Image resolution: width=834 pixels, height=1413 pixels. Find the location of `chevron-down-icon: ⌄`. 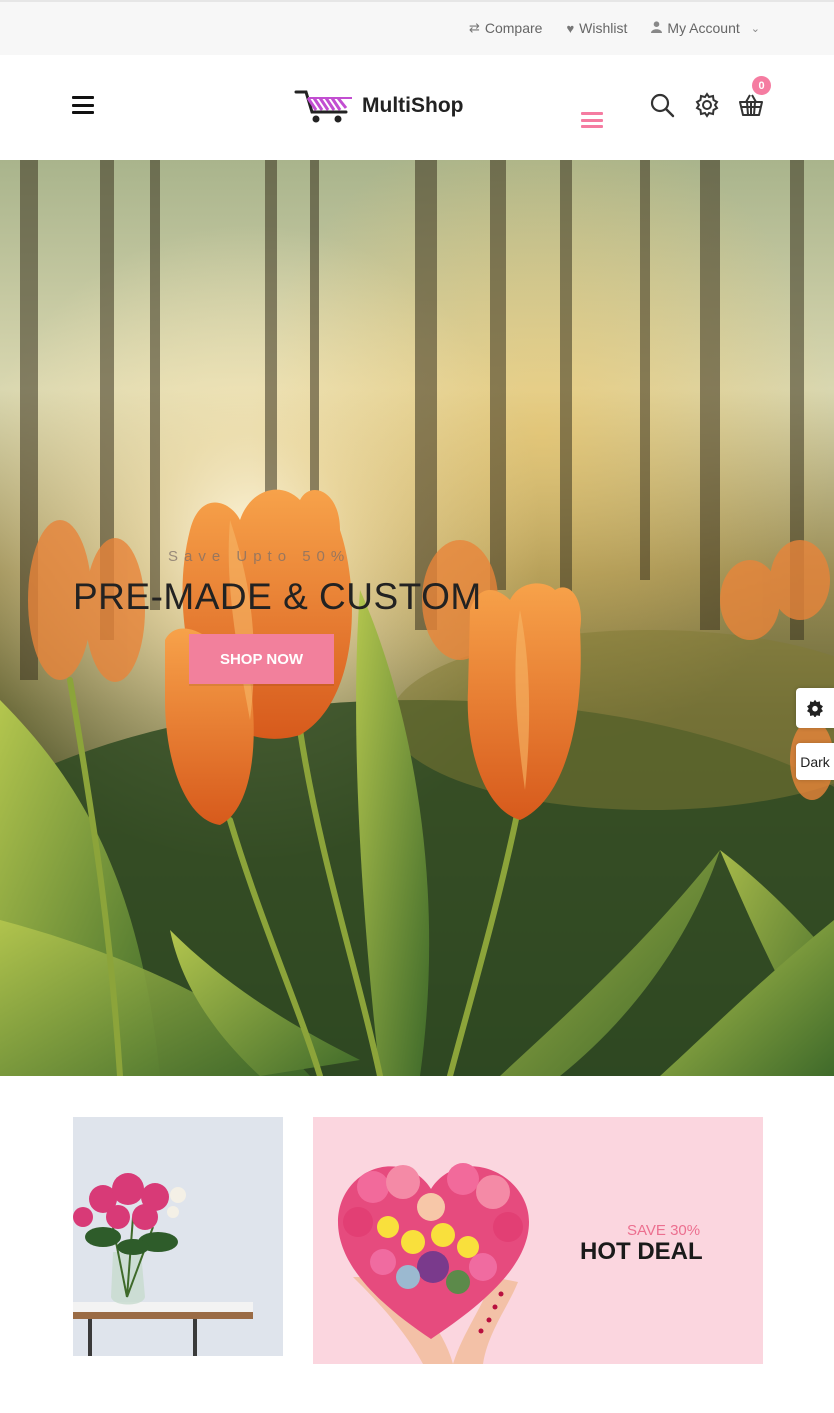

chevron-down-icon: ⌄ is located at coordinates (755, 28).